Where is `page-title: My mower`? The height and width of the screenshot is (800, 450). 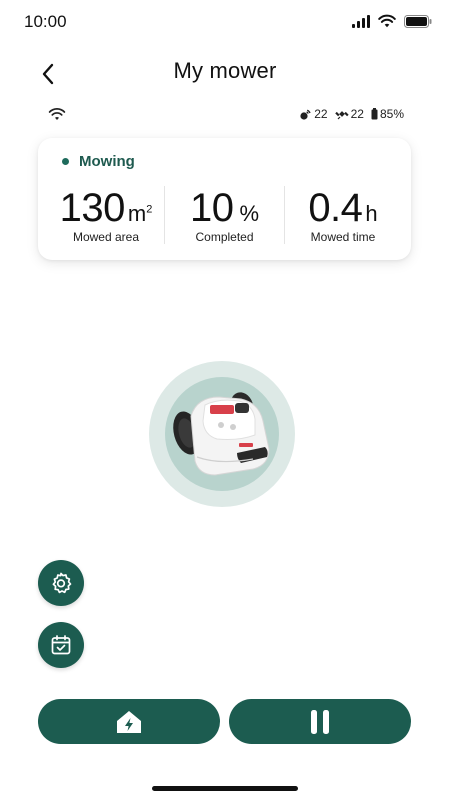 page-title: My mower is located at coordinates (225, 70).